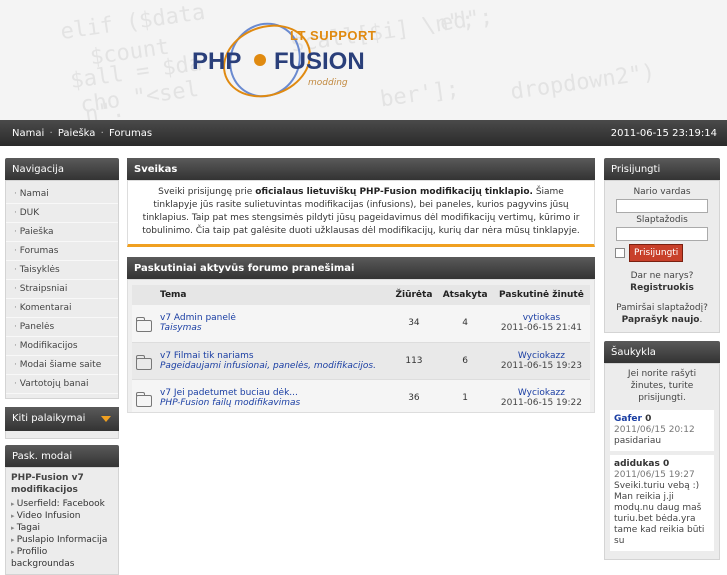  I want to click on nav-item-modifikacijos: Modifikacijos, so click(62, 346).